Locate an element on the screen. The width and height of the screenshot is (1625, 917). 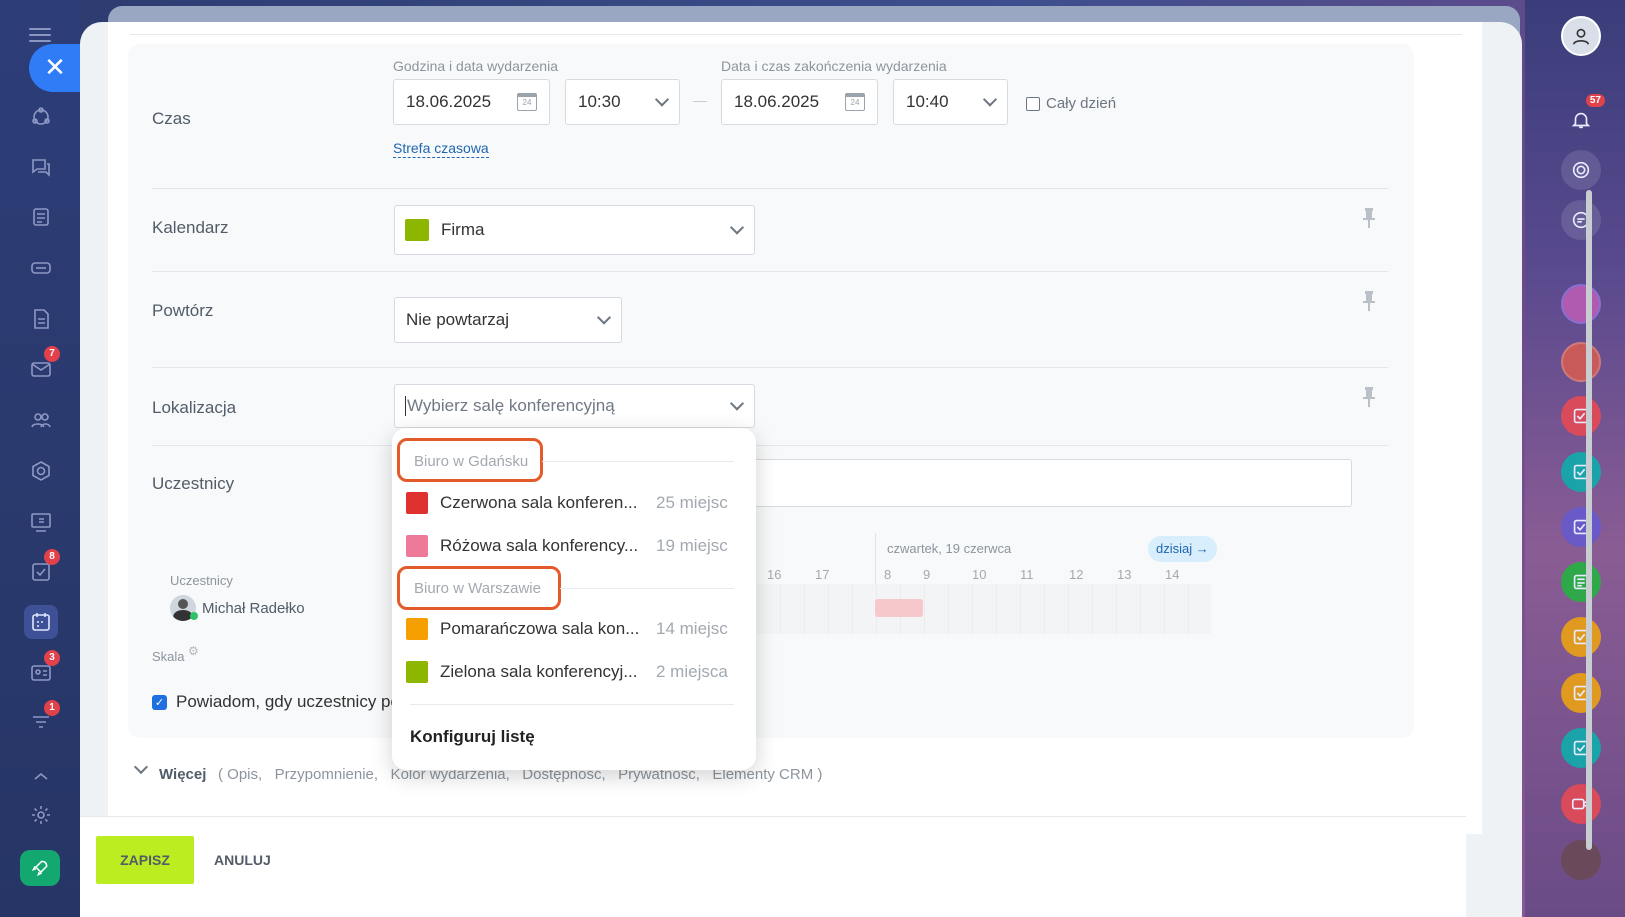
calendar-label: Kalendarz is located at coordinates (190, 227).